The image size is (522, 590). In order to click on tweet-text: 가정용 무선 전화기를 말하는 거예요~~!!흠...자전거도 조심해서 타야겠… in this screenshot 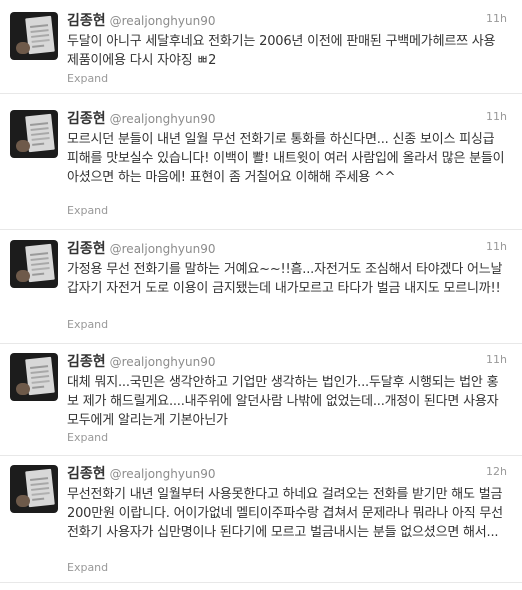, I will do `click(285, 279)`.